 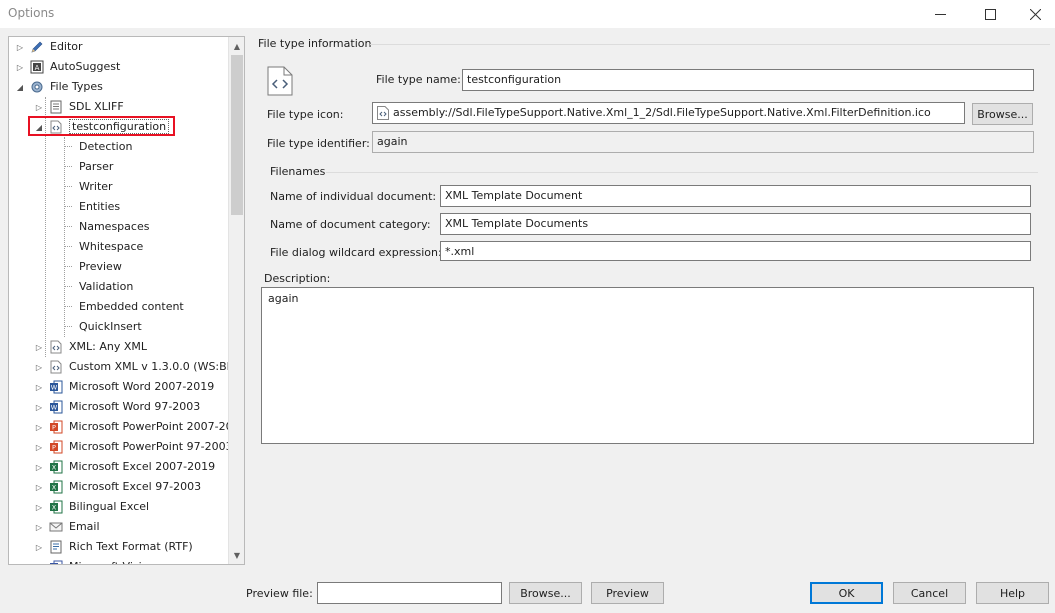 What do you see at coordinates (119, 167) in the screenshot?
I see `tree-item-parser: Parser` at bounding box center [119, 167].